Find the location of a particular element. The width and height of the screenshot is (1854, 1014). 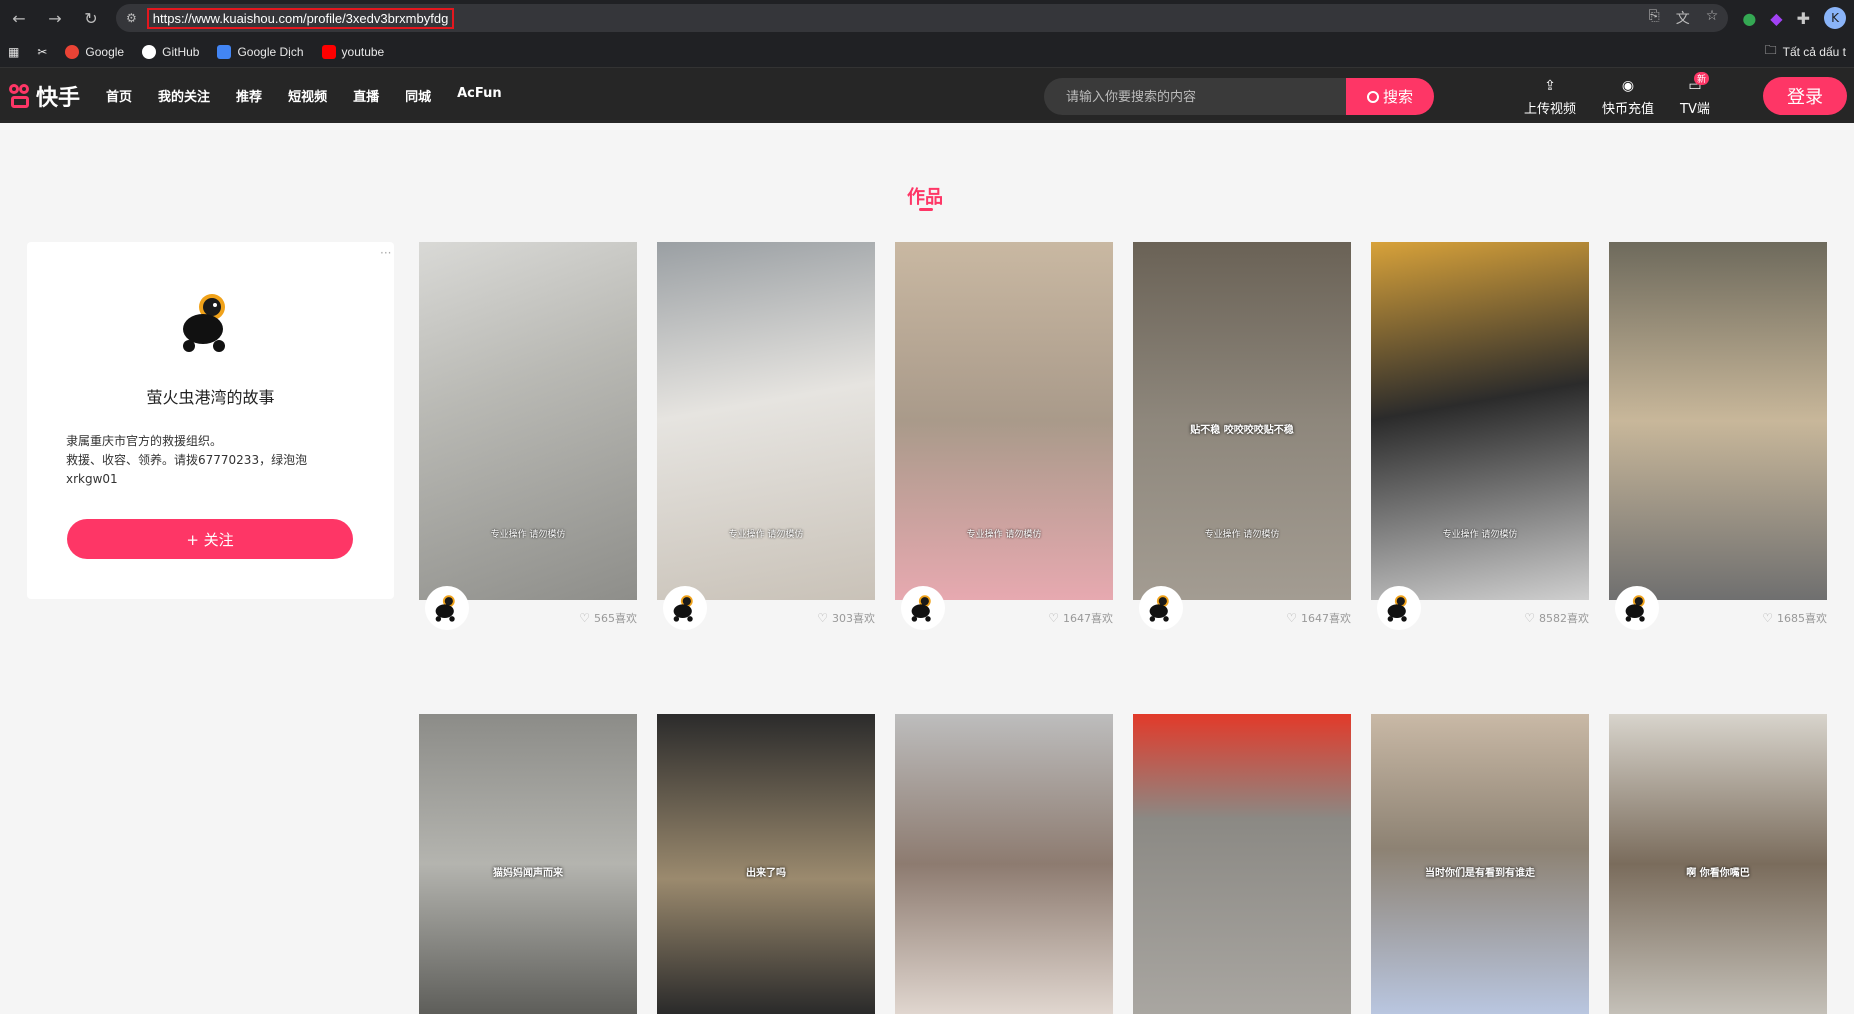

scissors-icon: ✂ is located at coordinates (42, 52).